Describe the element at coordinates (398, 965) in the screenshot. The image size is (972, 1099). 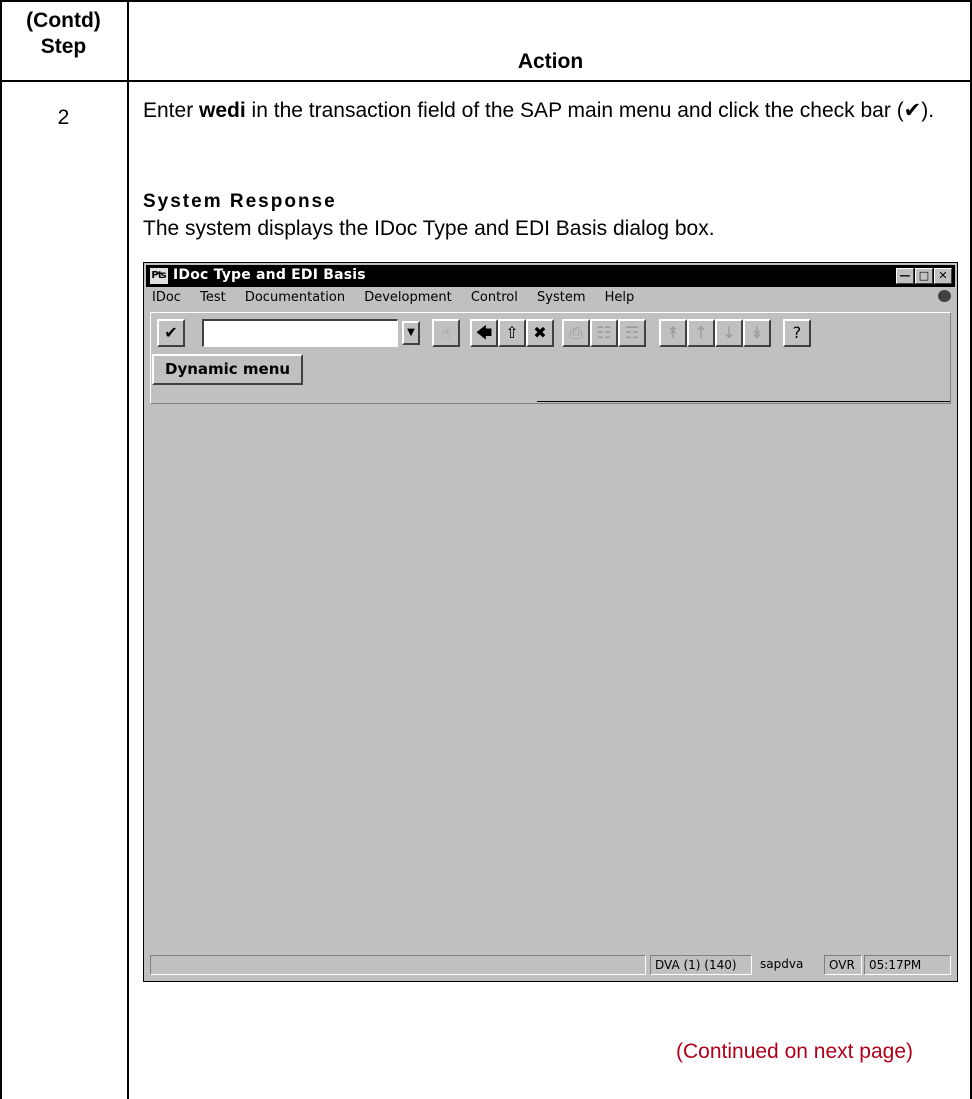
I see `status-message` at that location.